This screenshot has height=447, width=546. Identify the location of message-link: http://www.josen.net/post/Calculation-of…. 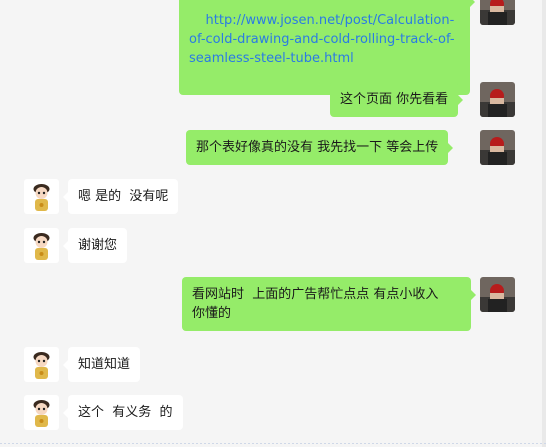
(322, 39).